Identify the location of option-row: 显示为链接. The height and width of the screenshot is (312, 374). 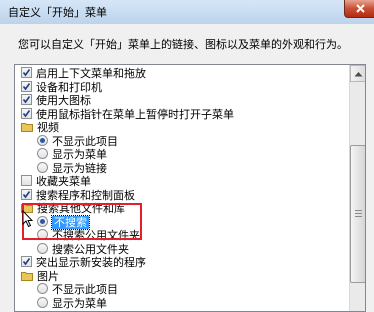
(182, 168).